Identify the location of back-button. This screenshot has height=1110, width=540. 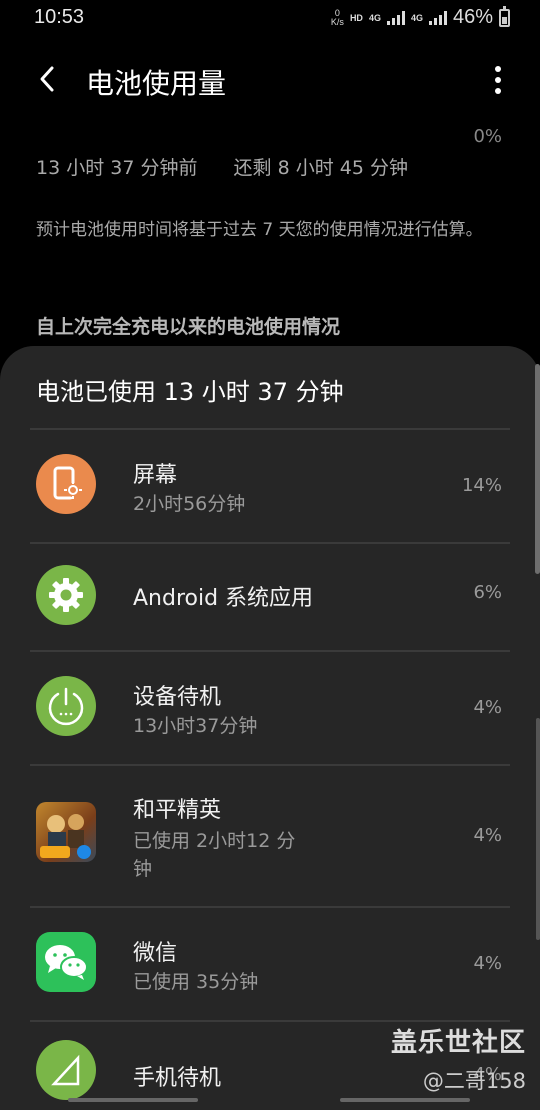
(48, 79).